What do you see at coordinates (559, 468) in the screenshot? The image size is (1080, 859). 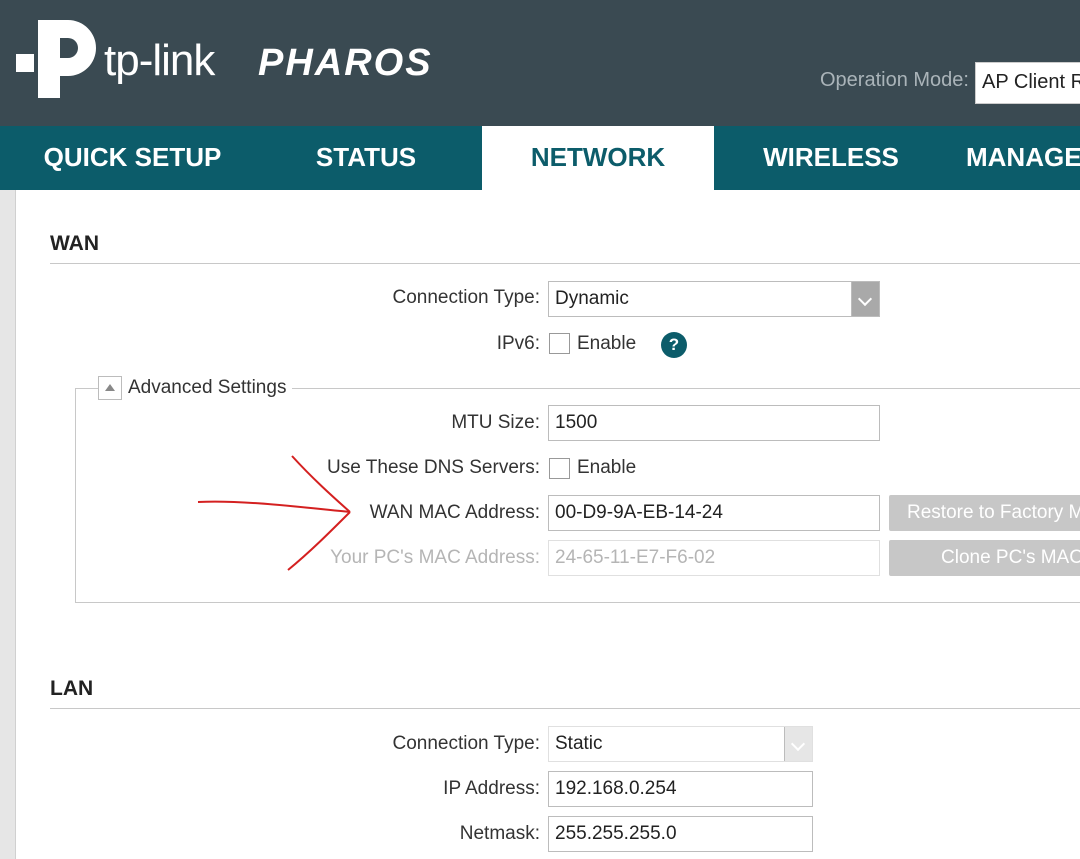 I see `dns-enable-checkbox` at bounding box center [559, 468].